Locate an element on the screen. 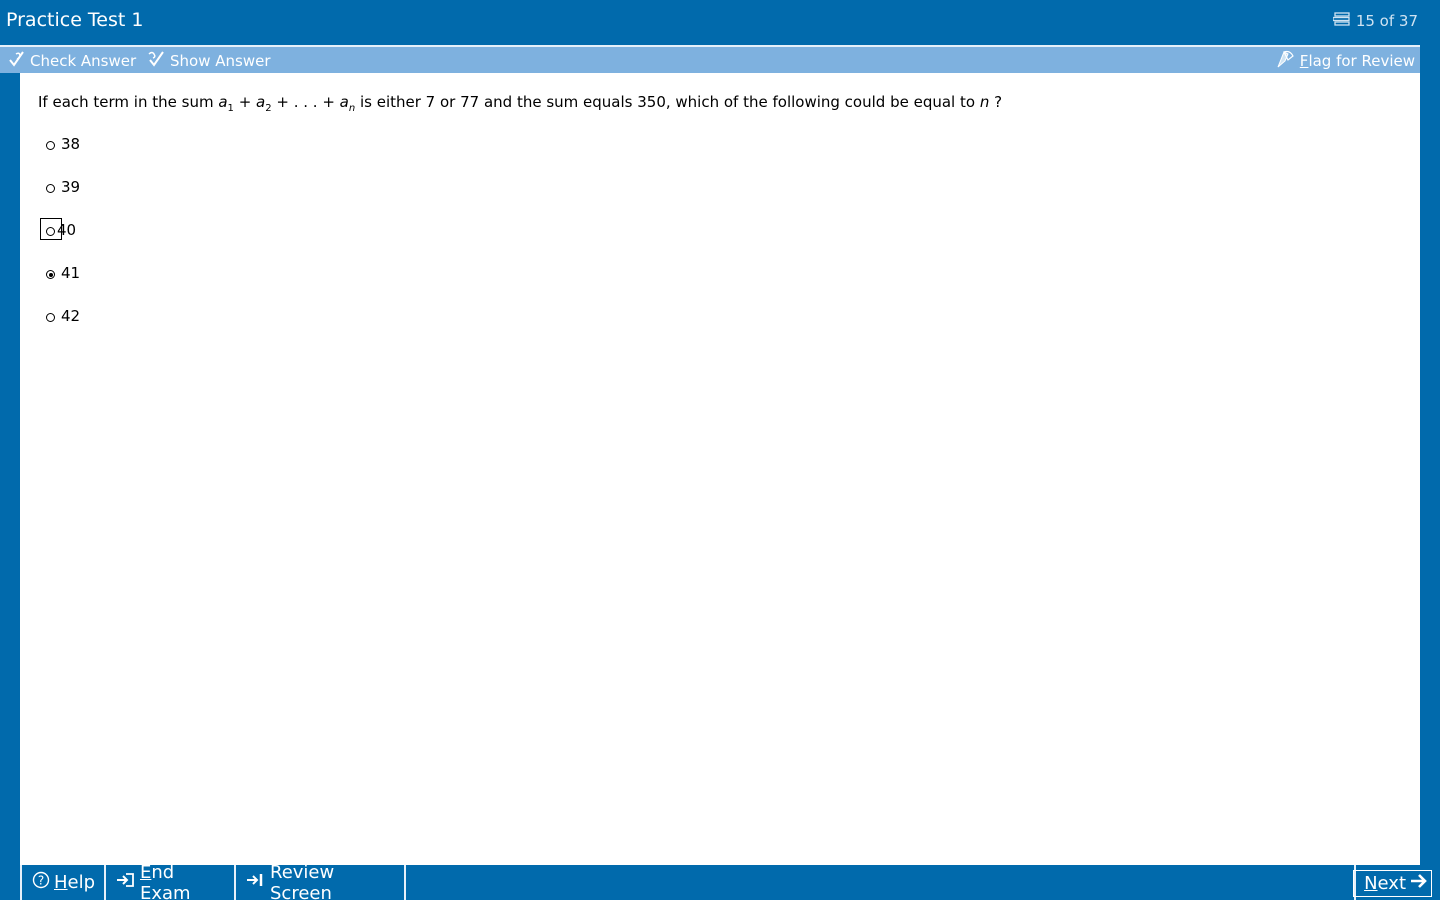 The width and height of the screenshot is (1440, 904). show-answer-label: Show Answer is located at coordinates (220, 61).